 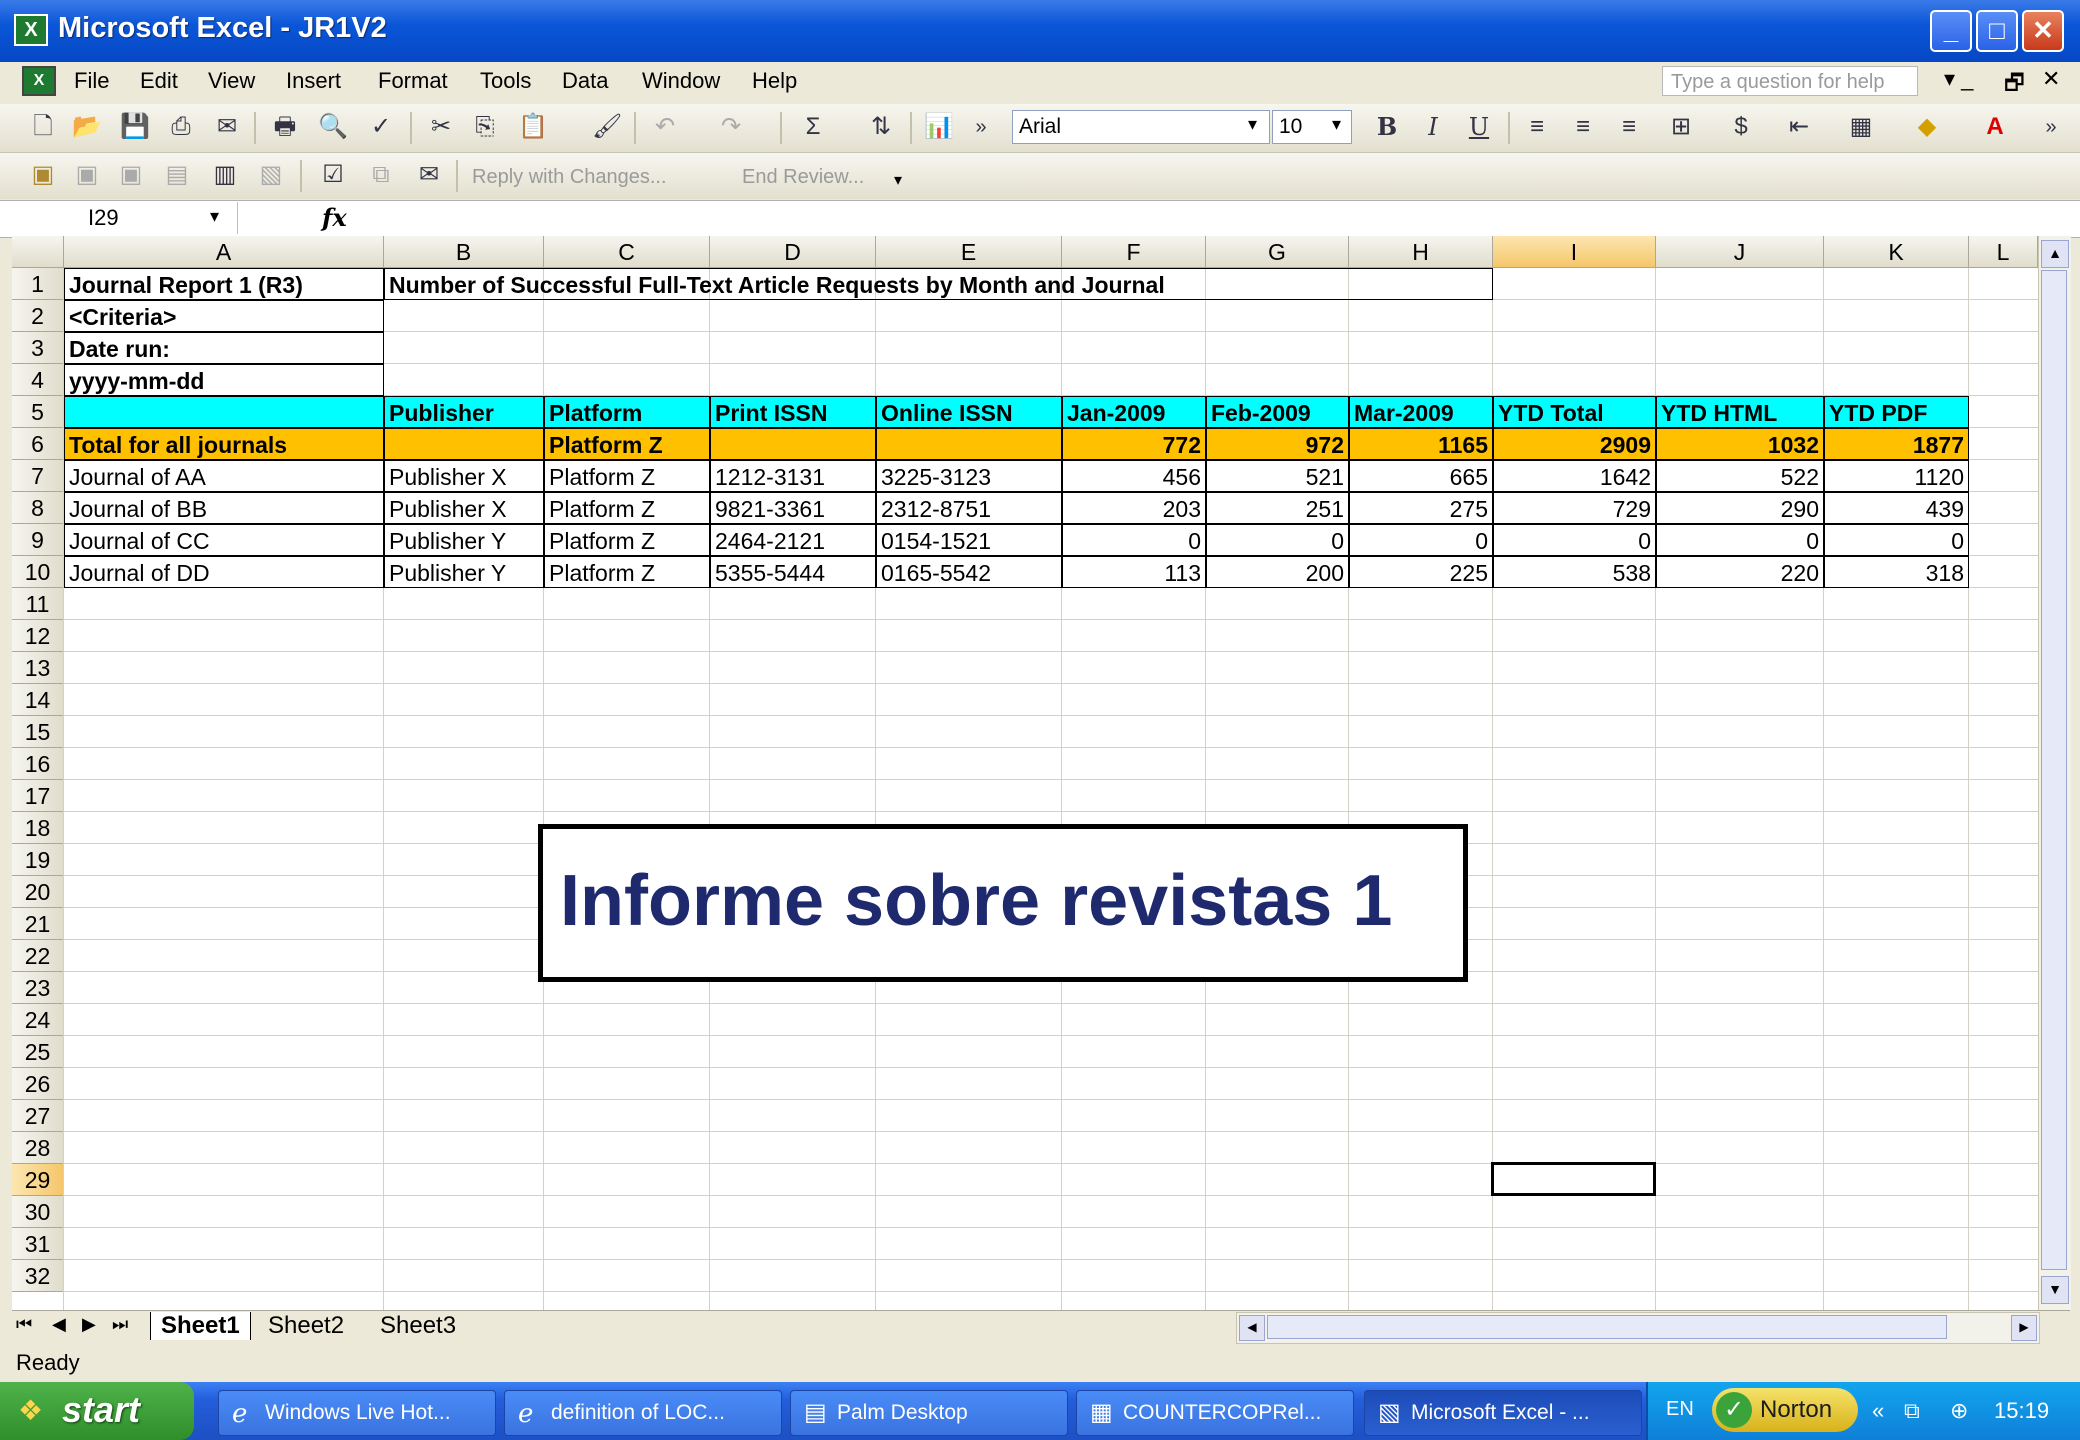 I want to click on previous-comment-icon: ▣, so click(x=87, y=175).